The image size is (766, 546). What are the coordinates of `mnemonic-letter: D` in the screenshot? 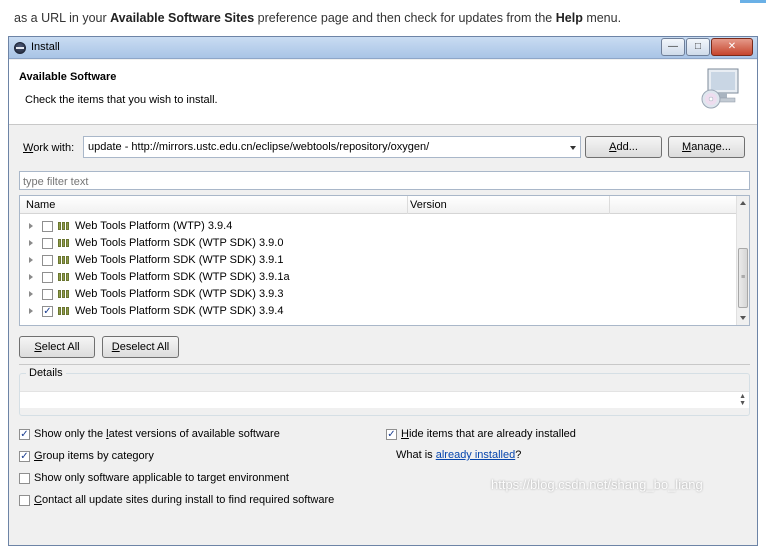 It's located at (115, 347).